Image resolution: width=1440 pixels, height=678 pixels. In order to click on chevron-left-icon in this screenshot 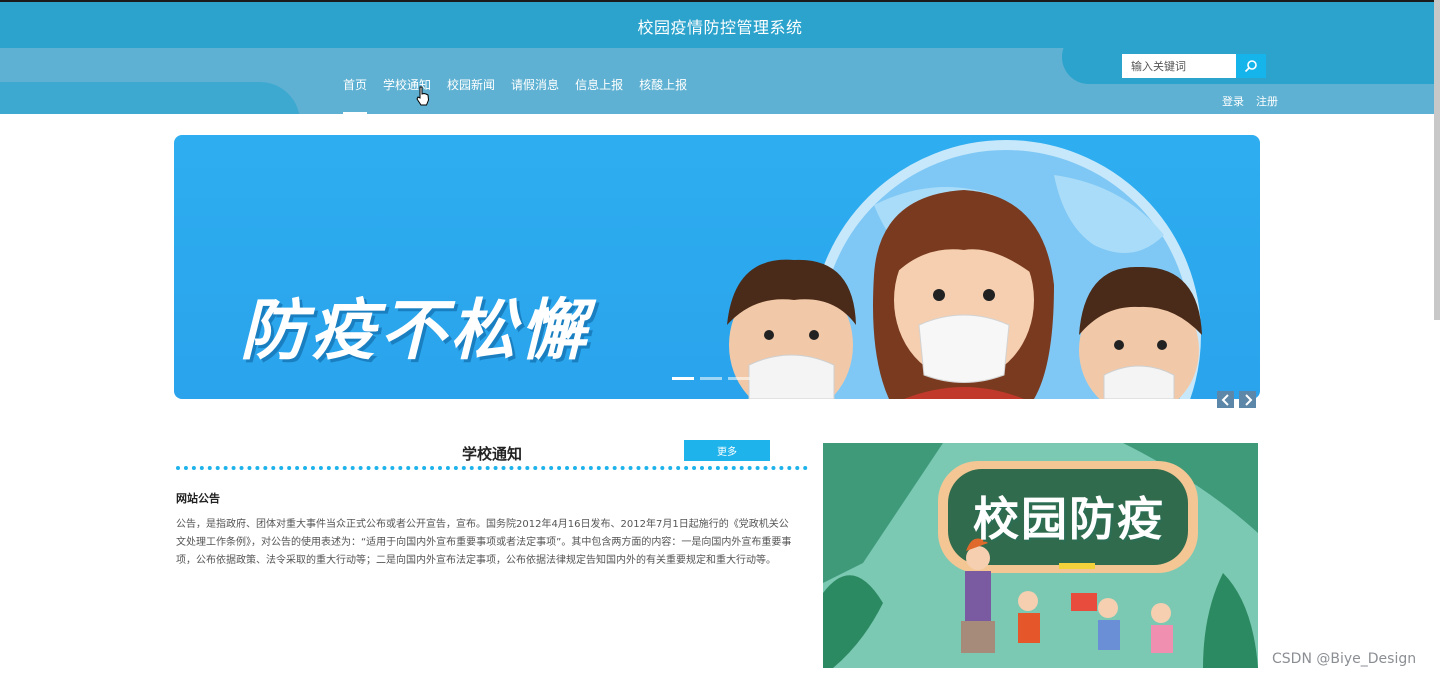, I will do `click(1225, 399)`.